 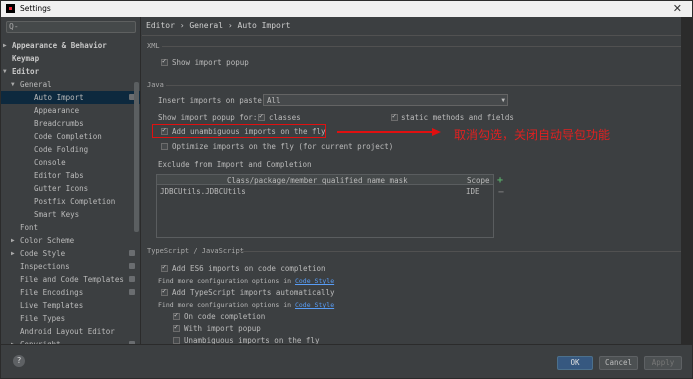 I want to click on add-es6-checkbox, so click(x=164, y=267).